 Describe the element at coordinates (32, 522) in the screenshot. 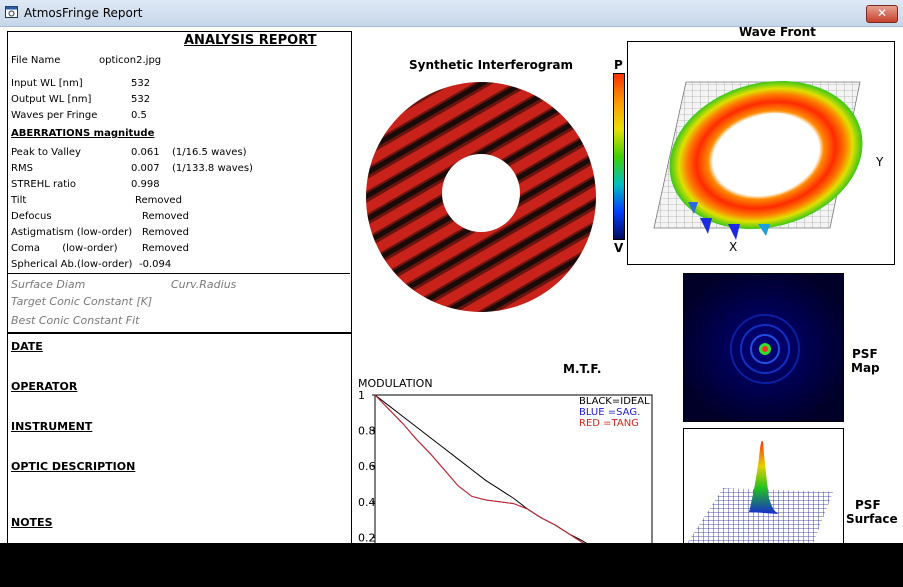

I see `notes-label: NOTES` at that location.